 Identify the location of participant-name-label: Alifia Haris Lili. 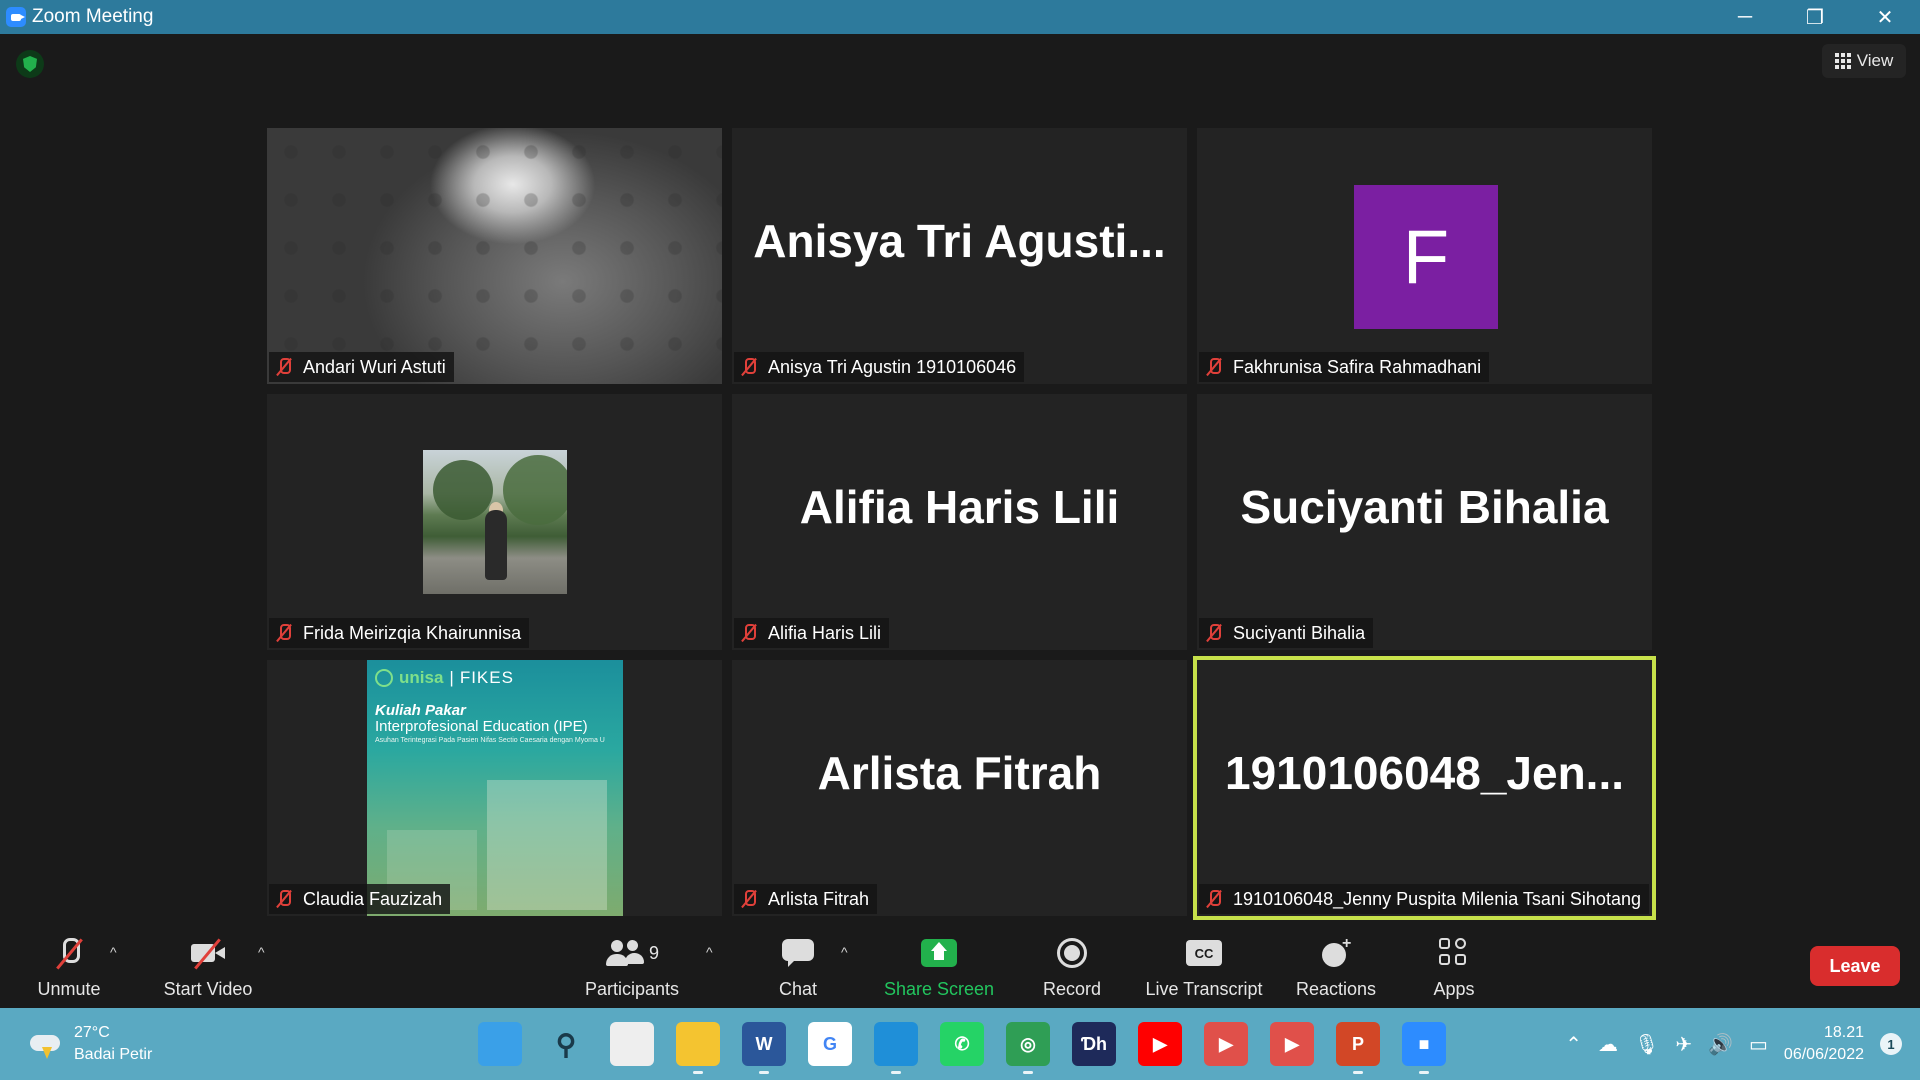
(812, 633).